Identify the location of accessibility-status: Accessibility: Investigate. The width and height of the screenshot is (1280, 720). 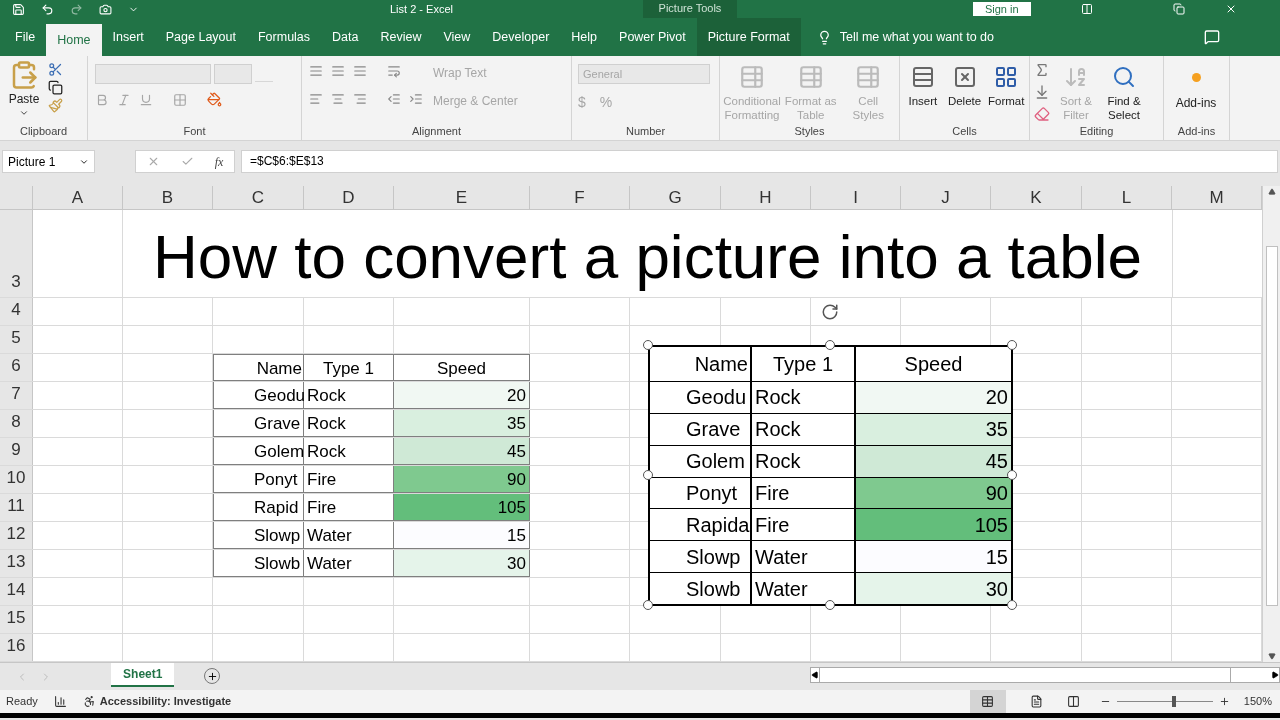
(165, 701).